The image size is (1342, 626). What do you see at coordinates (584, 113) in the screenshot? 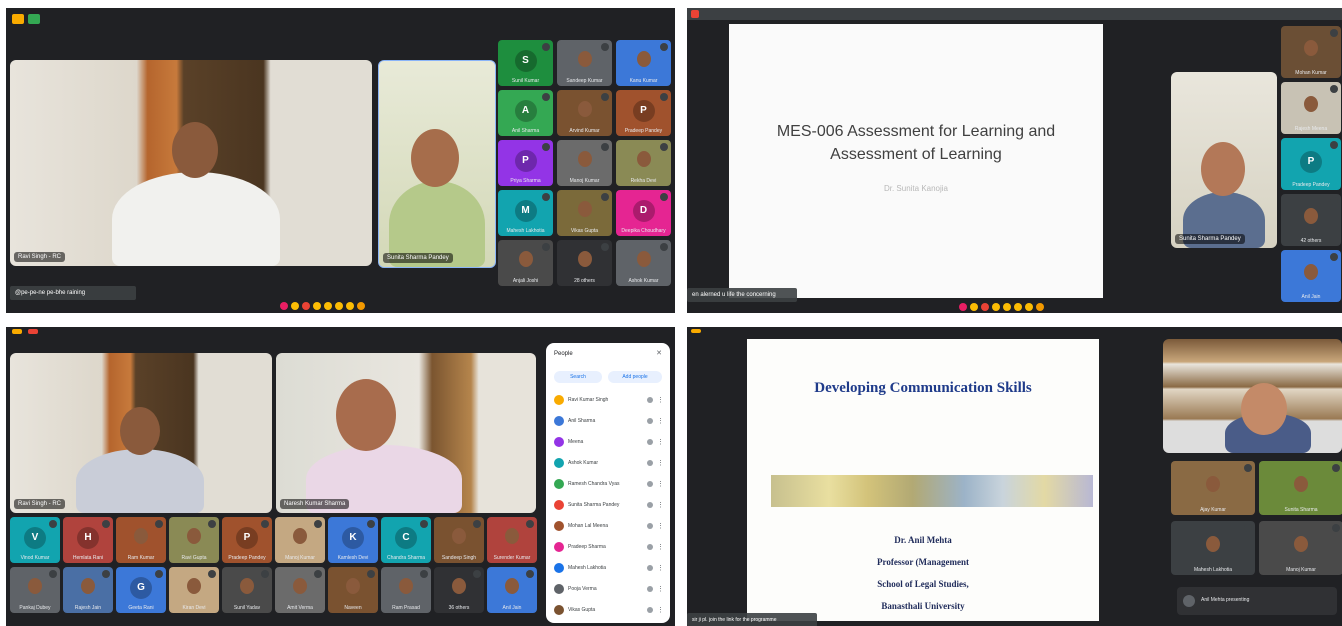
I see `participant-tile: Arvind Kumar` at bounding box center [584, 113].